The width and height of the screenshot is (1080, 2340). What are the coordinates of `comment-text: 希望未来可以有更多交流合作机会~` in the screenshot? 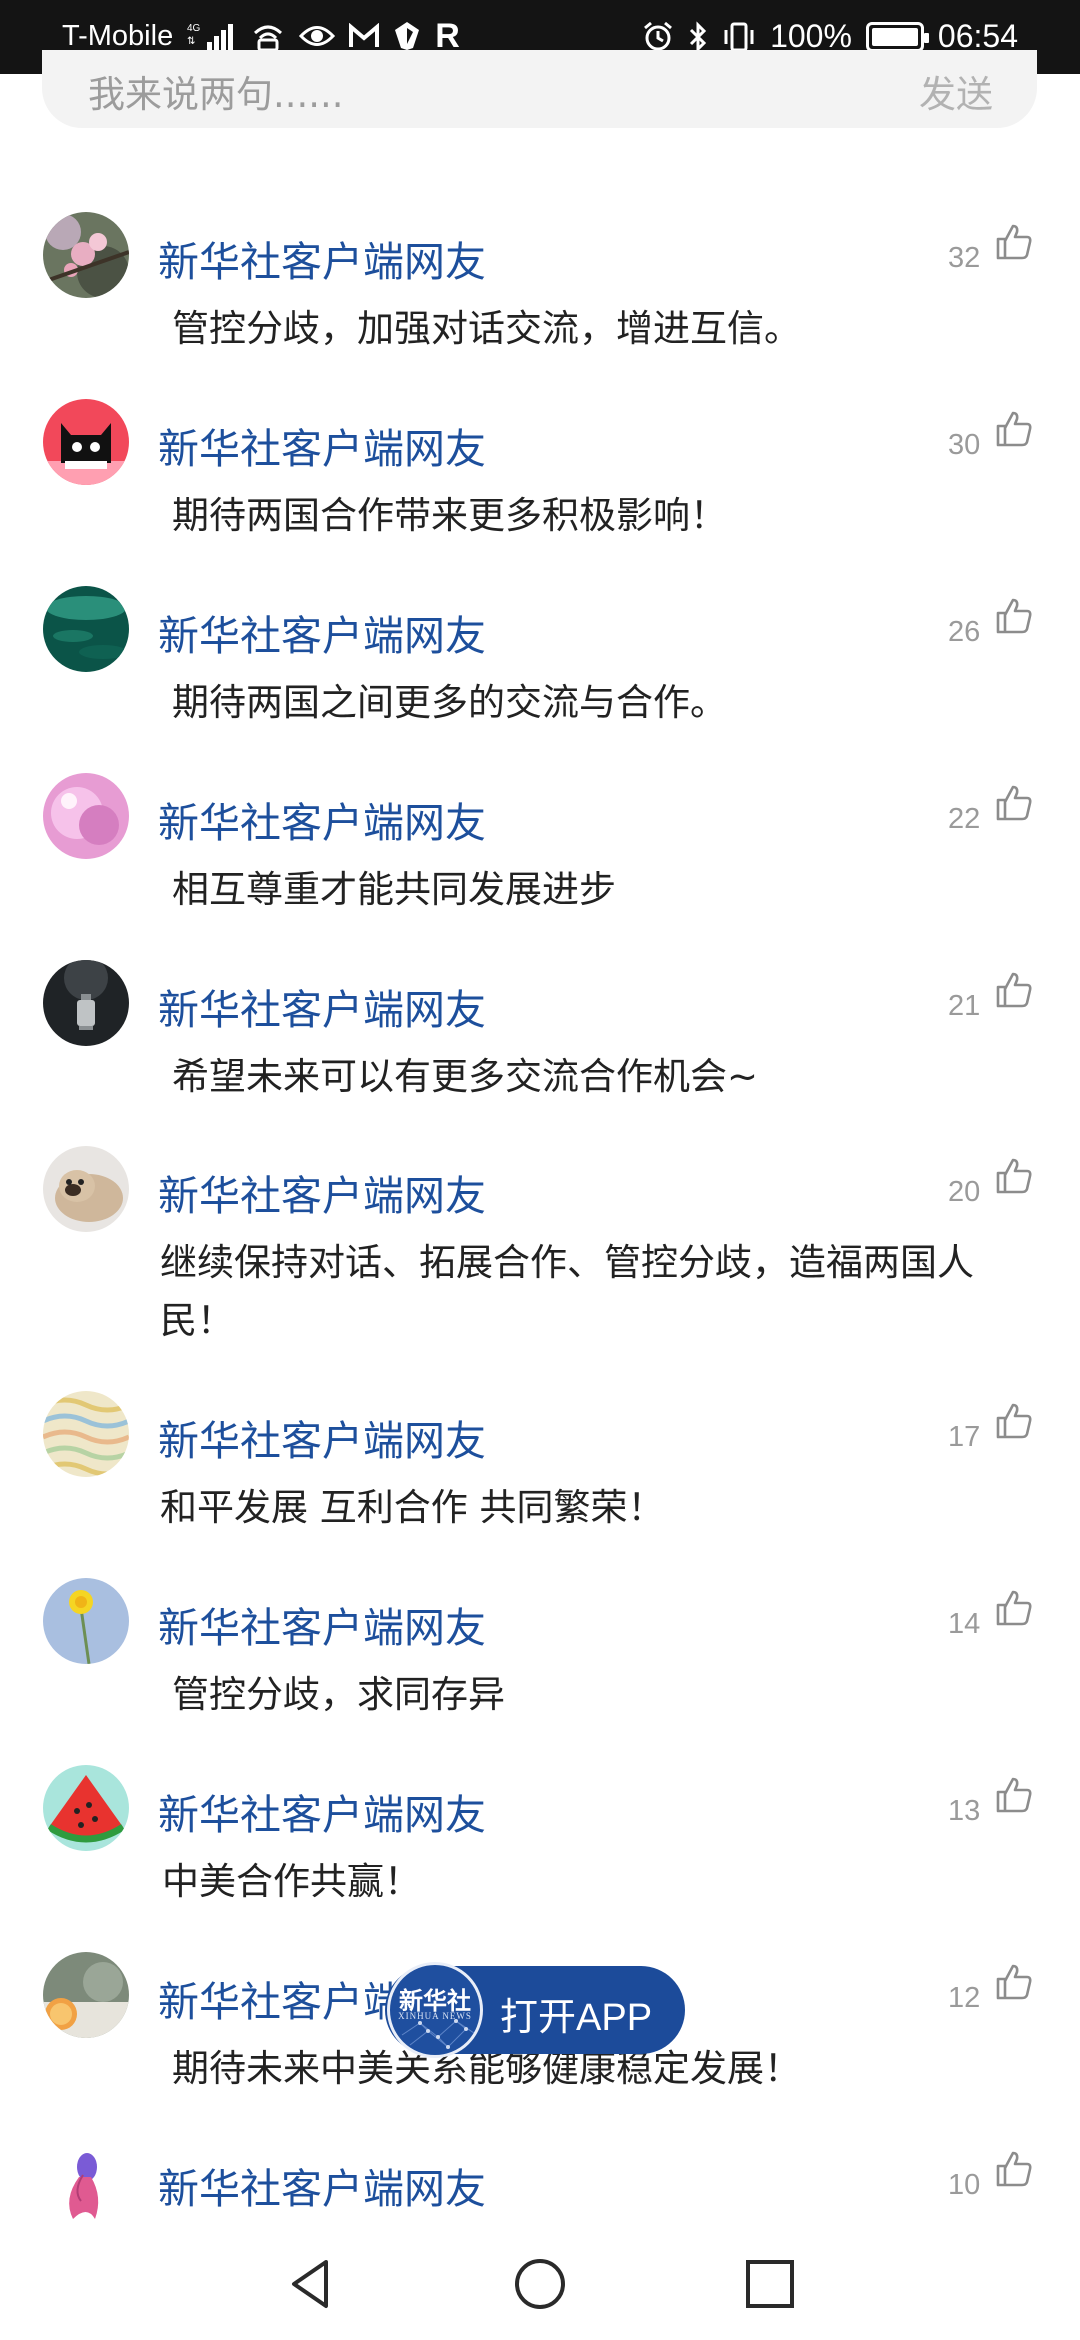 It's located at (465, 1076).